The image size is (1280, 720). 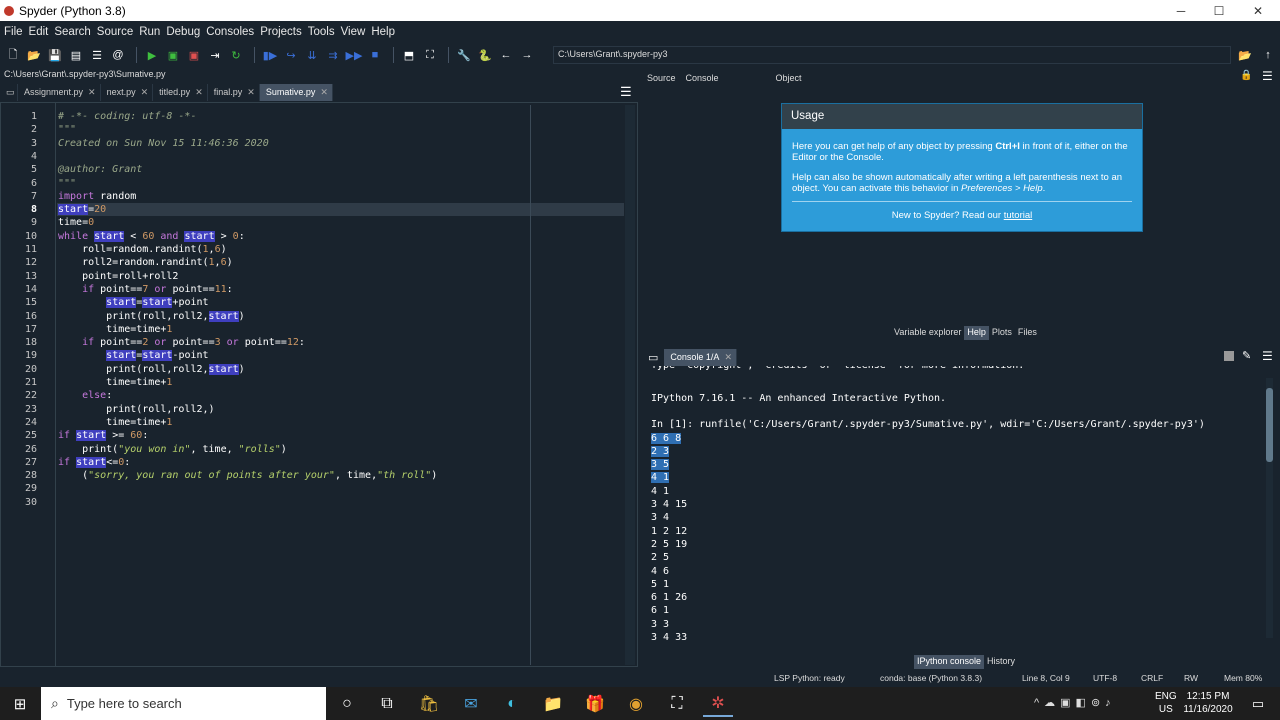 What do you see at coordinates (145, 262) in the screenshot?
I see `code-line: roll2=random.randint(1,6)` at bounding box center [145, 262].